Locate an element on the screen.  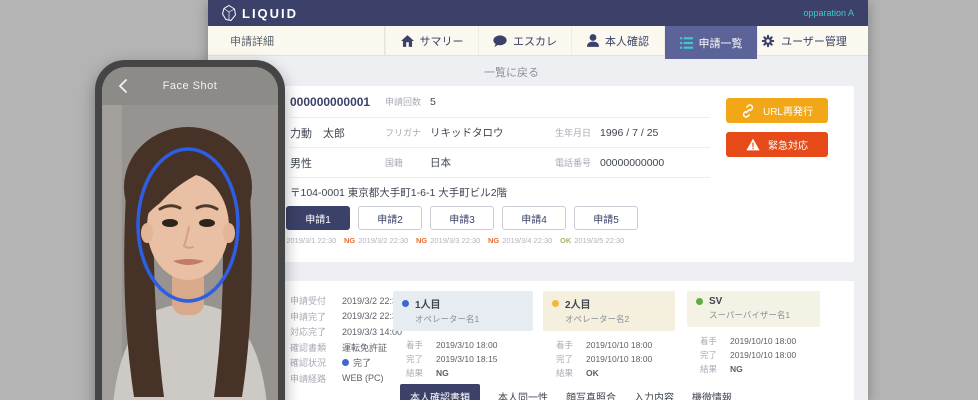
op-result-value: NG is located at coordinates (442, 373).